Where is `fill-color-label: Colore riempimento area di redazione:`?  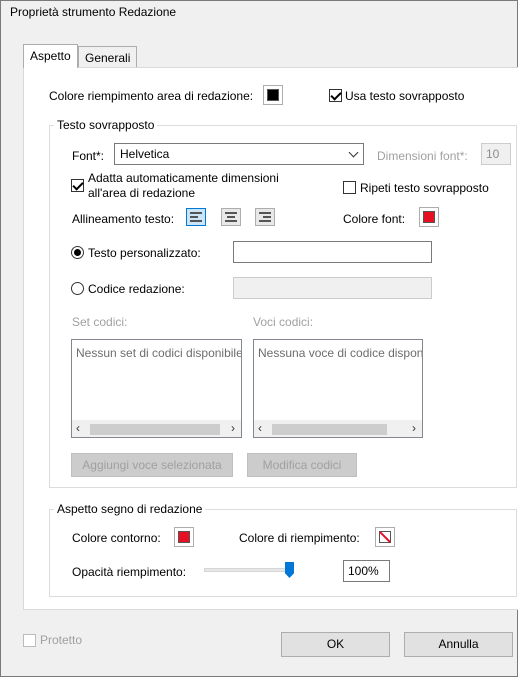
fill-color-label: Colore riempimento area di redazione: is located at coordinates (151, 96).